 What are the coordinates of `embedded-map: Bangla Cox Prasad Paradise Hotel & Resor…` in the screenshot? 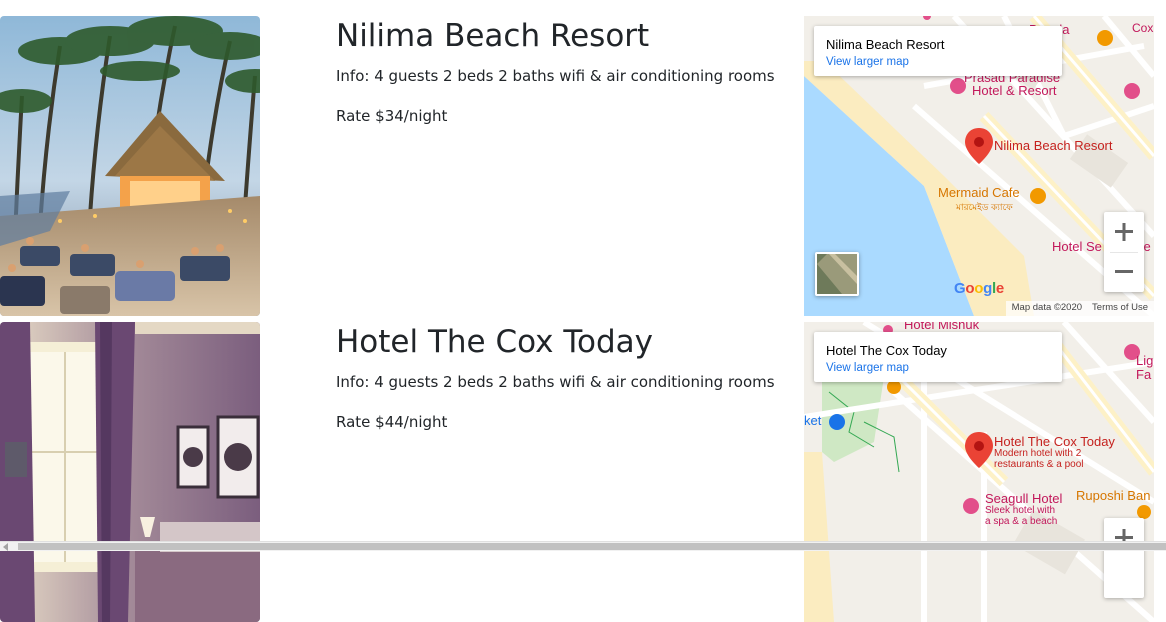 It's located at (979, 166).